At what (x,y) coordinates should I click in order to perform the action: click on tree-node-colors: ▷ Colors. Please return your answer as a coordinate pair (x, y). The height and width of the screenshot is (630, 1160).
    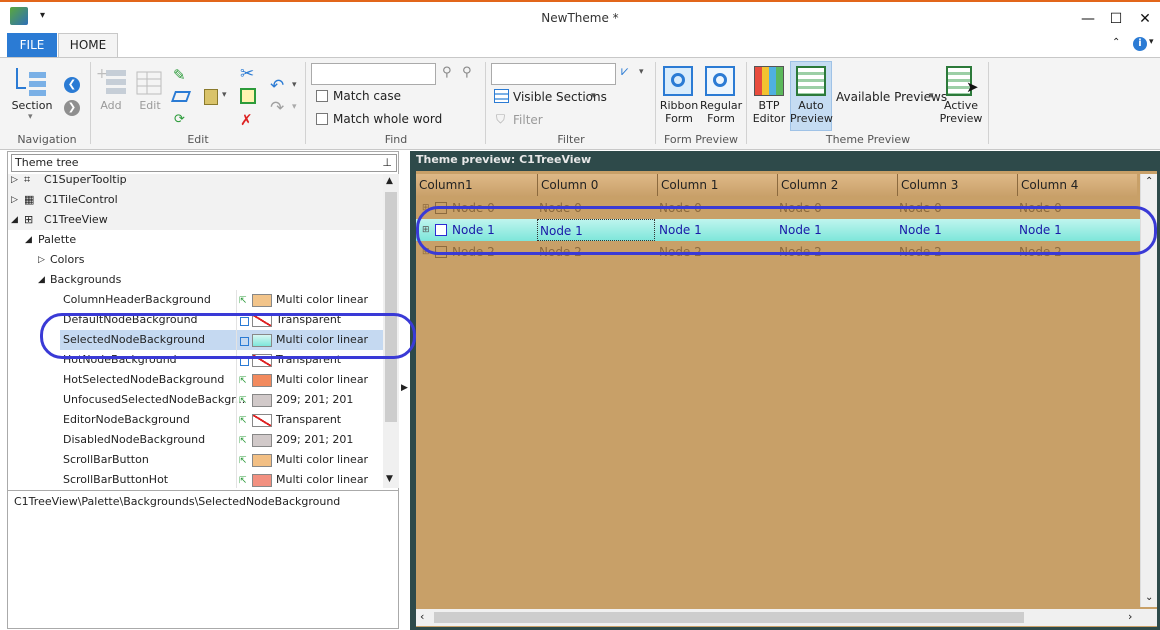
    Looking at the image, I should click on (195, 260).